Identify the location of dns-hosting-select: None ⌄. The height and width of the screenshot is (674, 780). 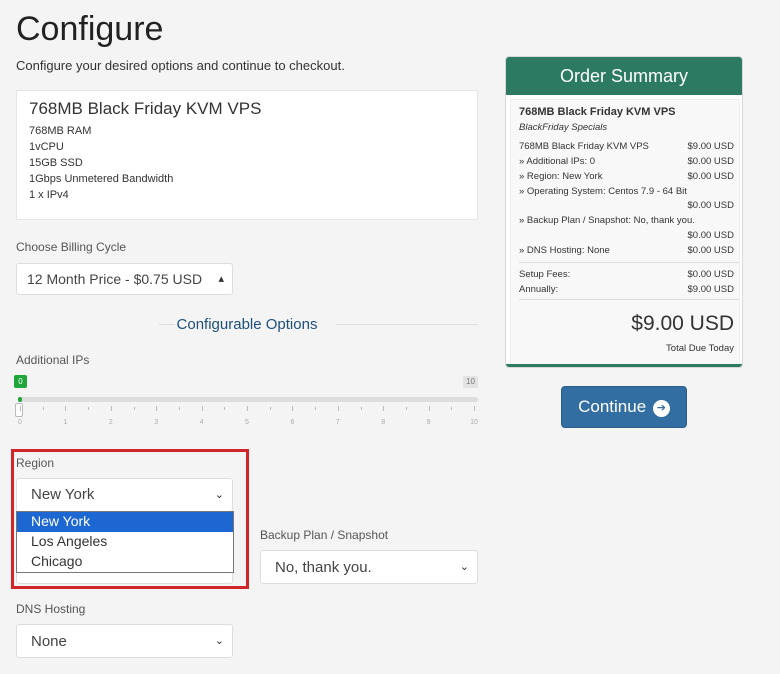
(124, 641).